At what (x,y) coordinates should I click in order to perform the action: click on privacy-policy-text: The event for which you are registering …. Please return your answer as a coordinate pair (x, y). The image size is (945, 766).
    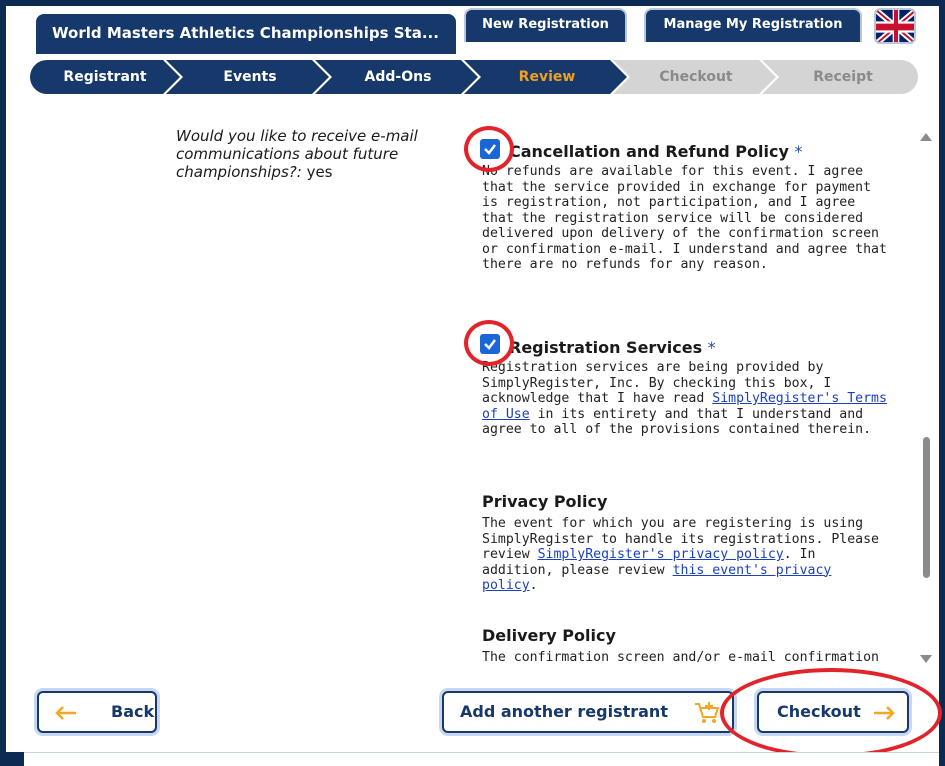
    Looking at the image, I should click on (680, 554).